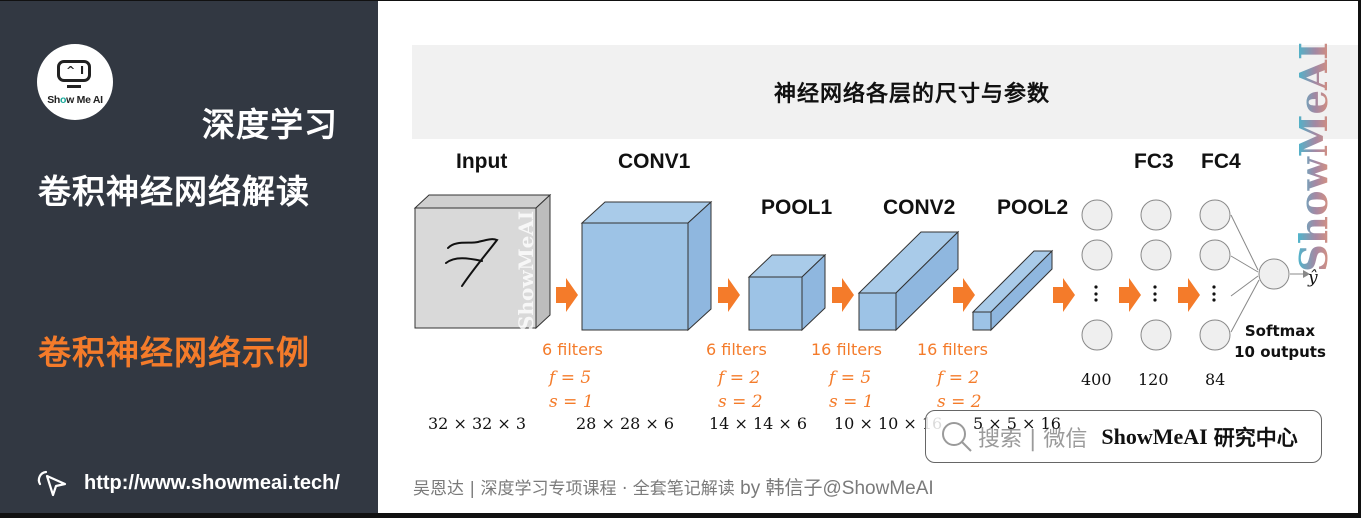 The image size is (1361, 518). I want to click on filters-conv2: 16 filters, so click(846, 349).